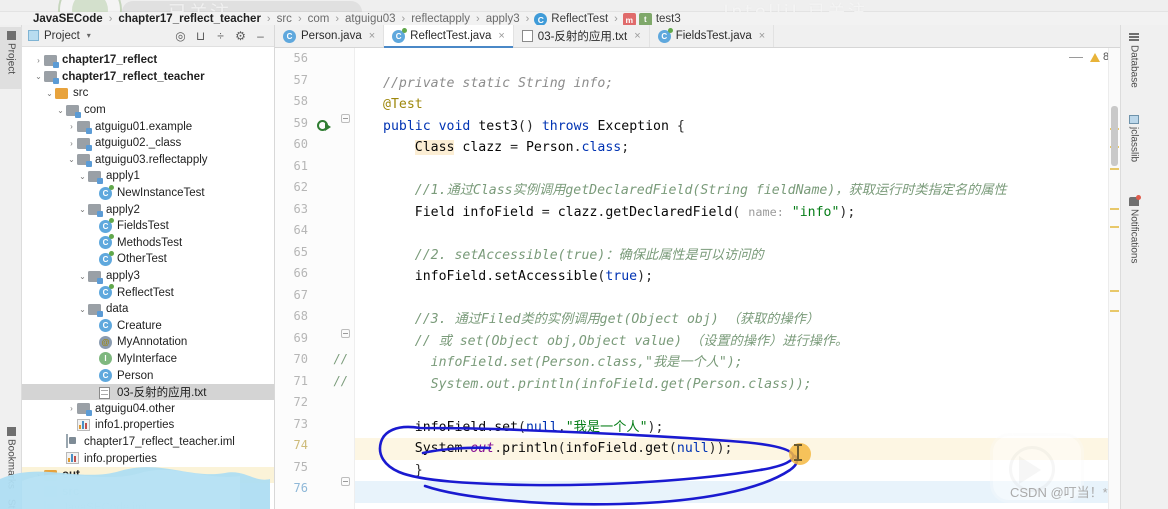  I want to click on project-tree-item: C Creature, so click(148, 326).